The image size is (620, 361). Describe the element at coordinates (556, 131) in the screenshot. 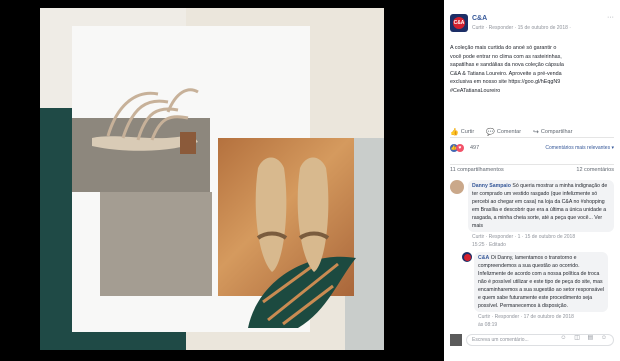

I see `share-label: Compartilhar` at that location.